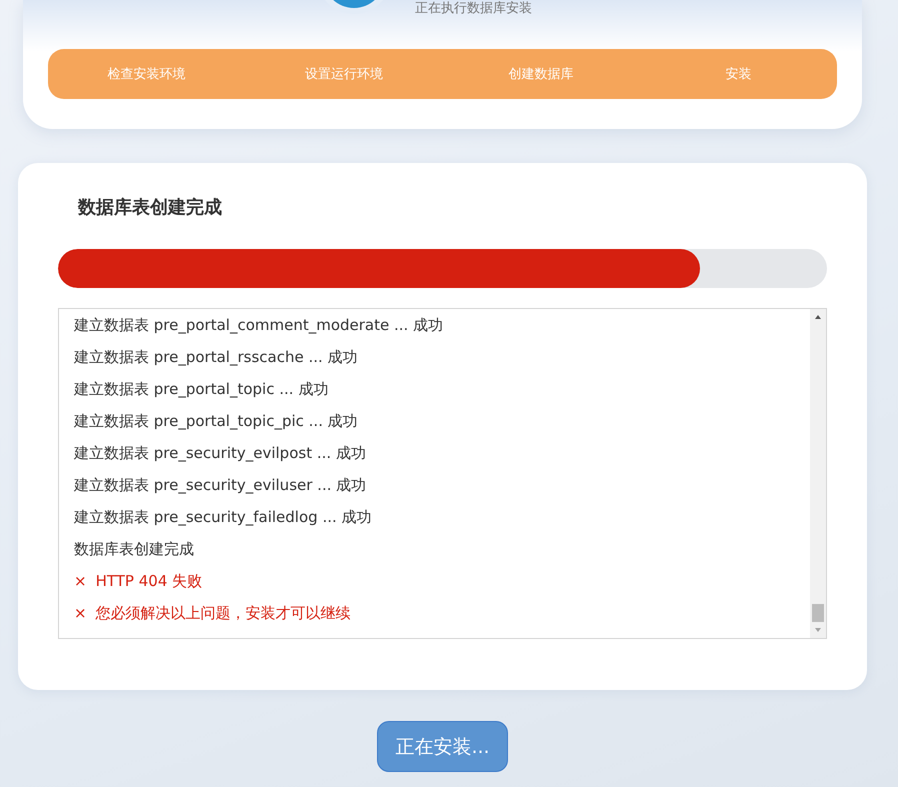  I want to click on log-line: × 您必须解决以上问题，安装才可以继续, so click(213, 613).